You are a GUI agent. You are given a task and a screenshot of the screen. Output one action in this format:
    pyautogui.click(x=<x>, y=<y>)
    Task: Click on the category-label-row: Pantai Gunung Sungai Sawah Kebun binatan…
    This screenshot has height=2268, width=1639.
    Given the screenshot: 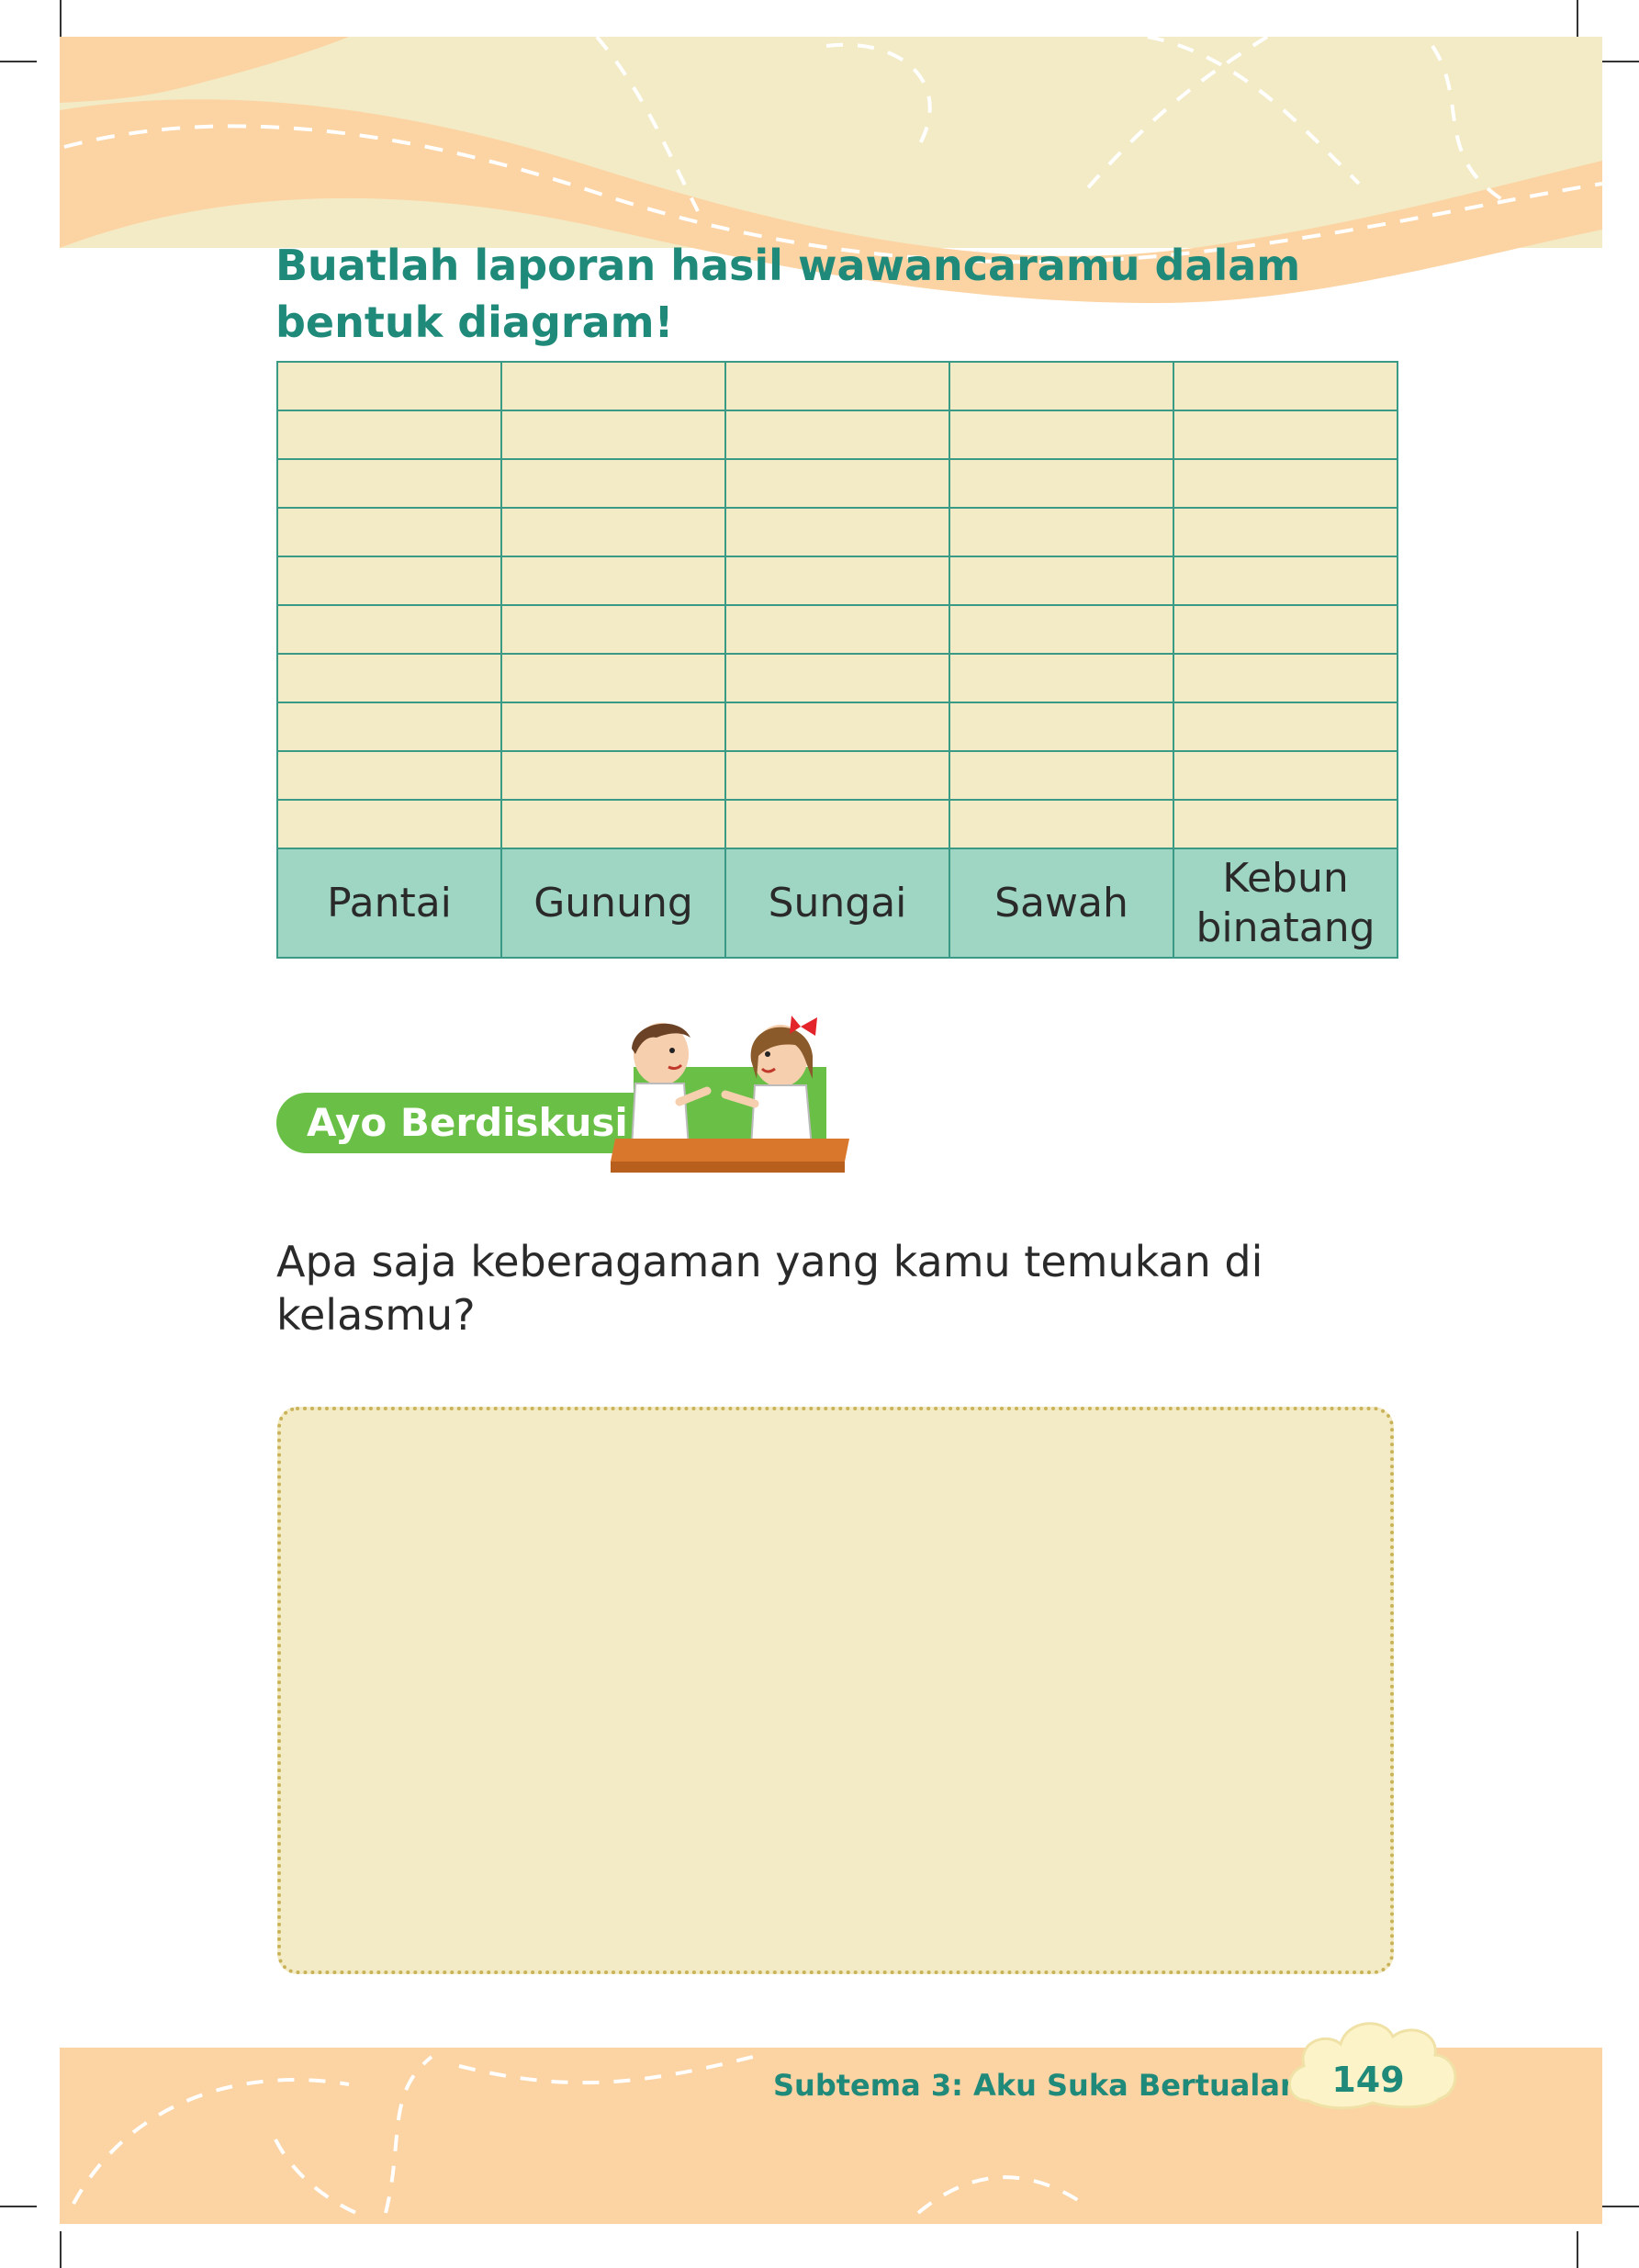 What is the action you would take?
    pyautogui.click(x=837, y=904)
    